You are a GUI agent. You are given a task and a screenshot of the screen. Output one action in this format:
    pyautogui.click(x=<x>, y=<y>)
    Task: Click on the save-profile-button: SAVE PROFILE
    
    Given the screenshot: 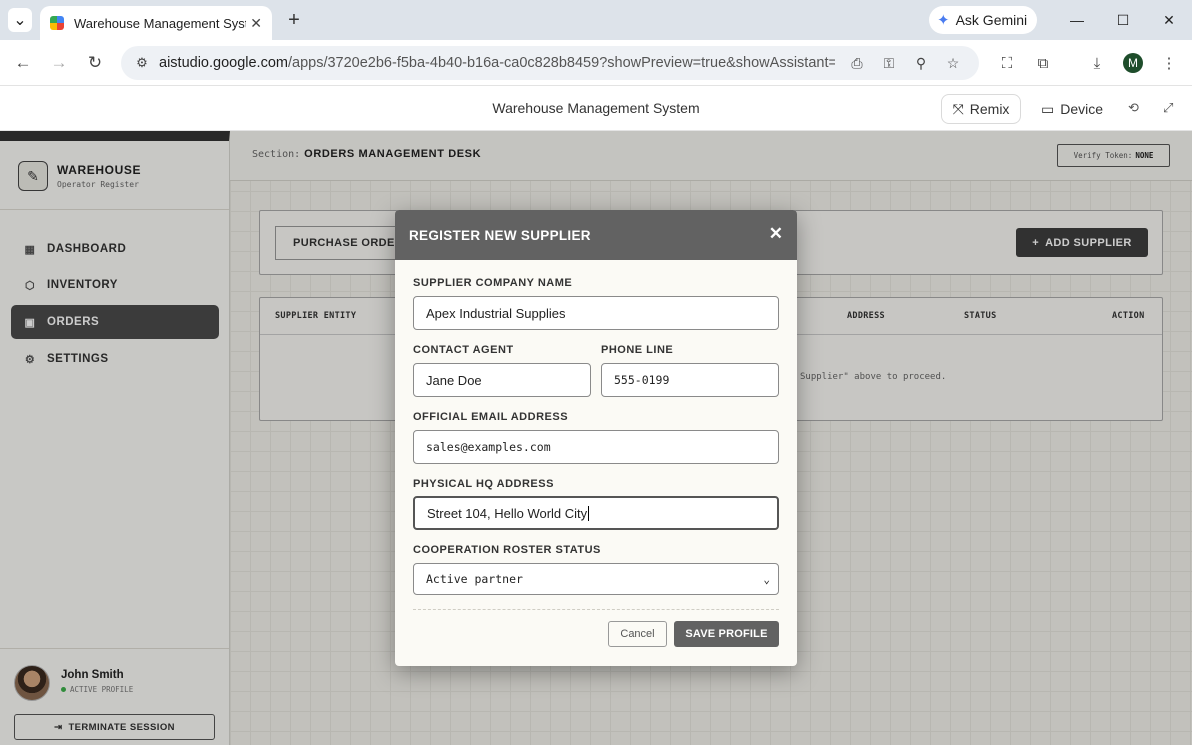 What is the action you would take?
    pyautogui.click(x=726, y=634)
    